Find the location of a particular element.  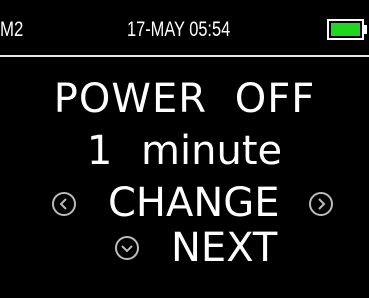

battery-level is located at coordinates (345, 29).